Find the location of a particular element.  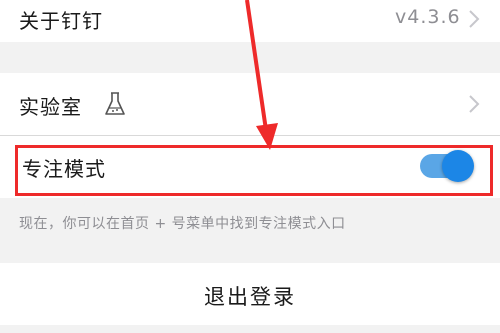

about-label: 关于钉钉 is located at coordinates (61, 21).